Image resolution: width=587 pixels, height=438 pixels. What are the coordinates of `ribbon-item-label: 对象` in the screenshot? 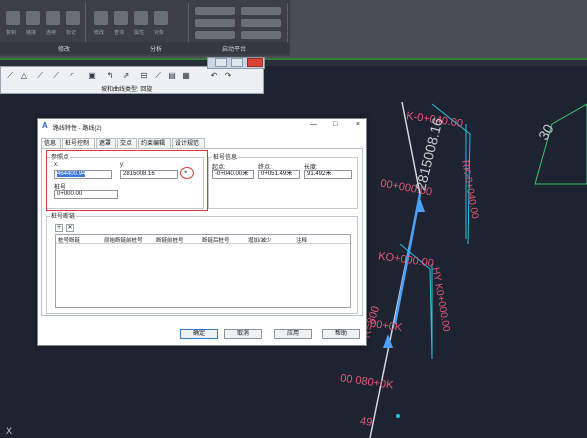 It's located at (159, 33).